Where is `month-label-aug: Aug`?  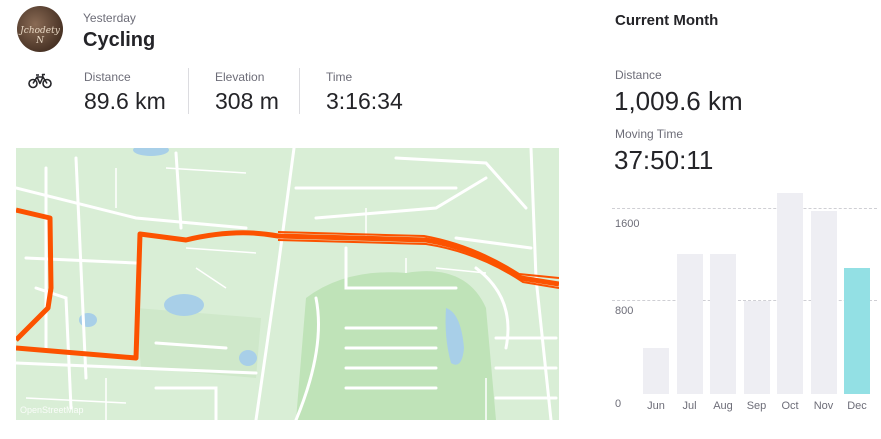 month-label-aug: Aug is located at coordinates (723, 406).